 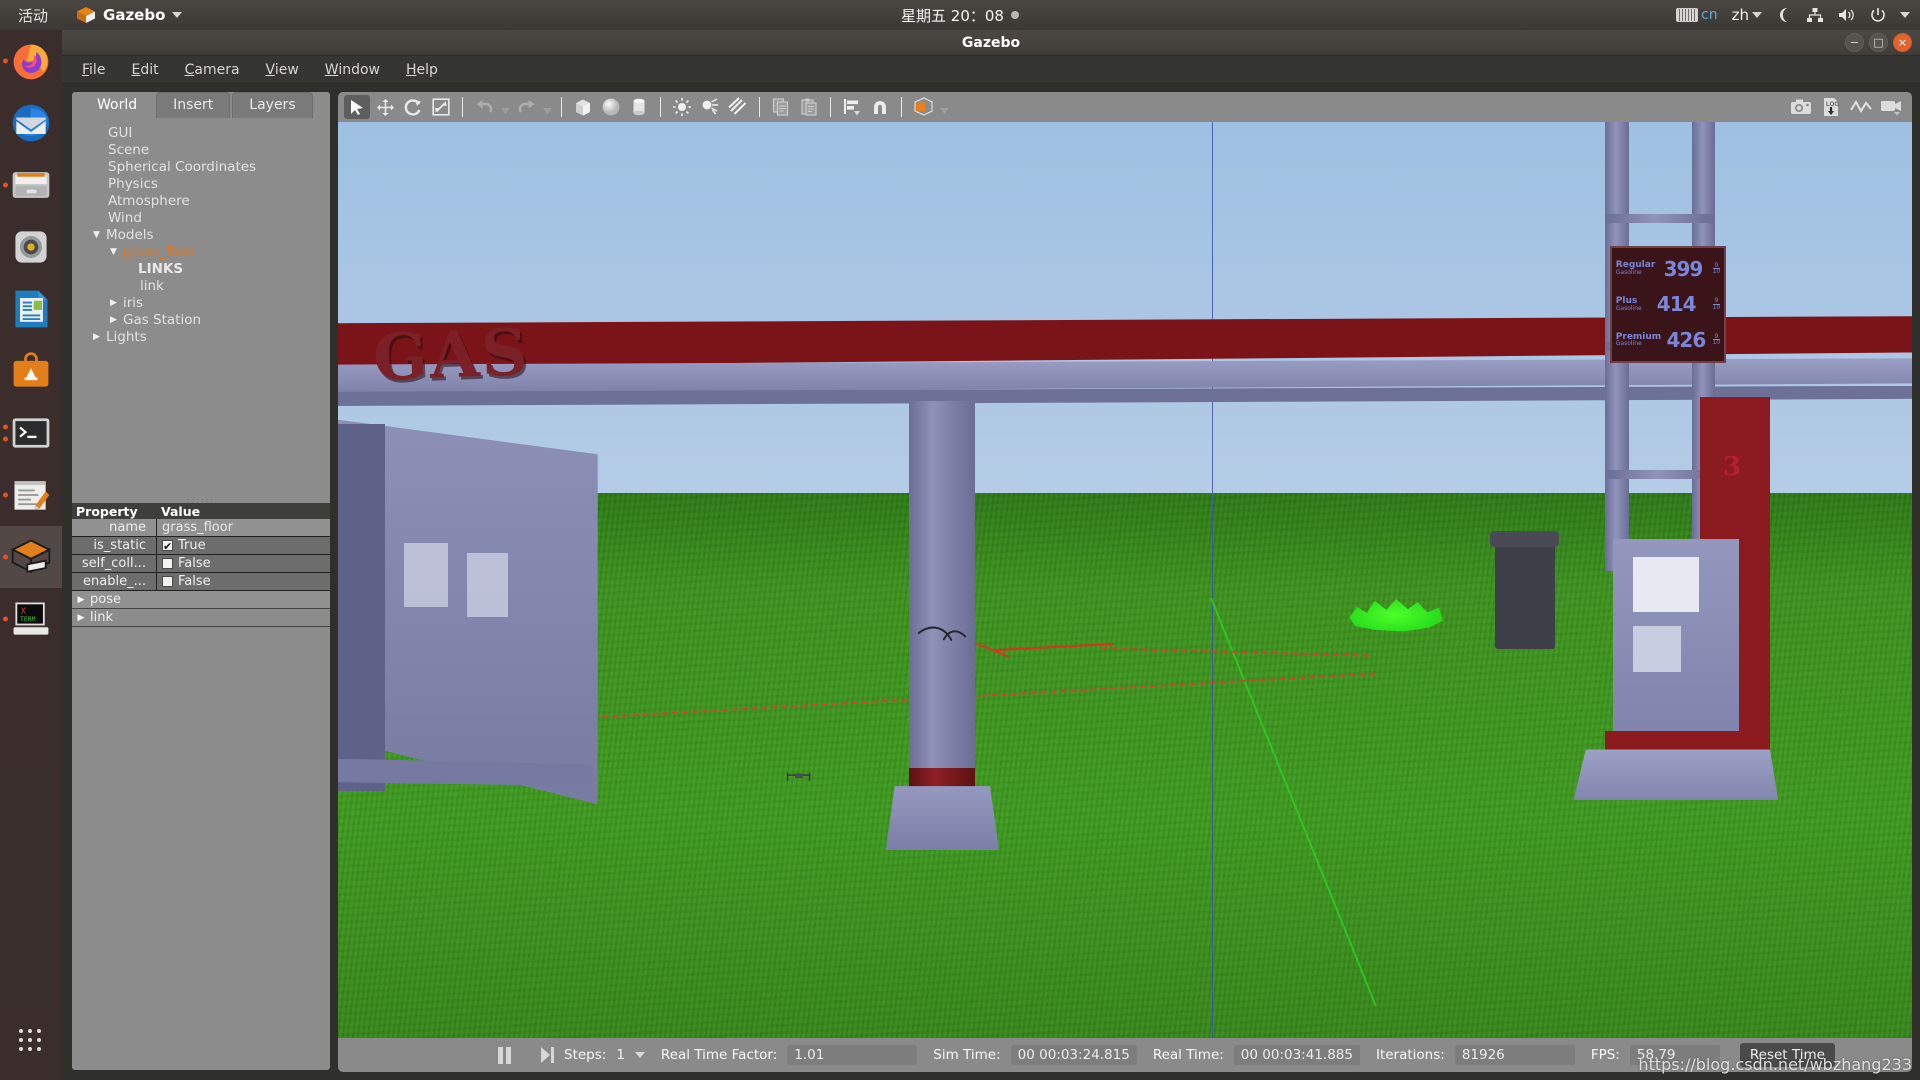 What do you see at coordinates (1525, 539) in the screenshot?
I see `trash-bin-lid` at bounding box center [1525, 539].